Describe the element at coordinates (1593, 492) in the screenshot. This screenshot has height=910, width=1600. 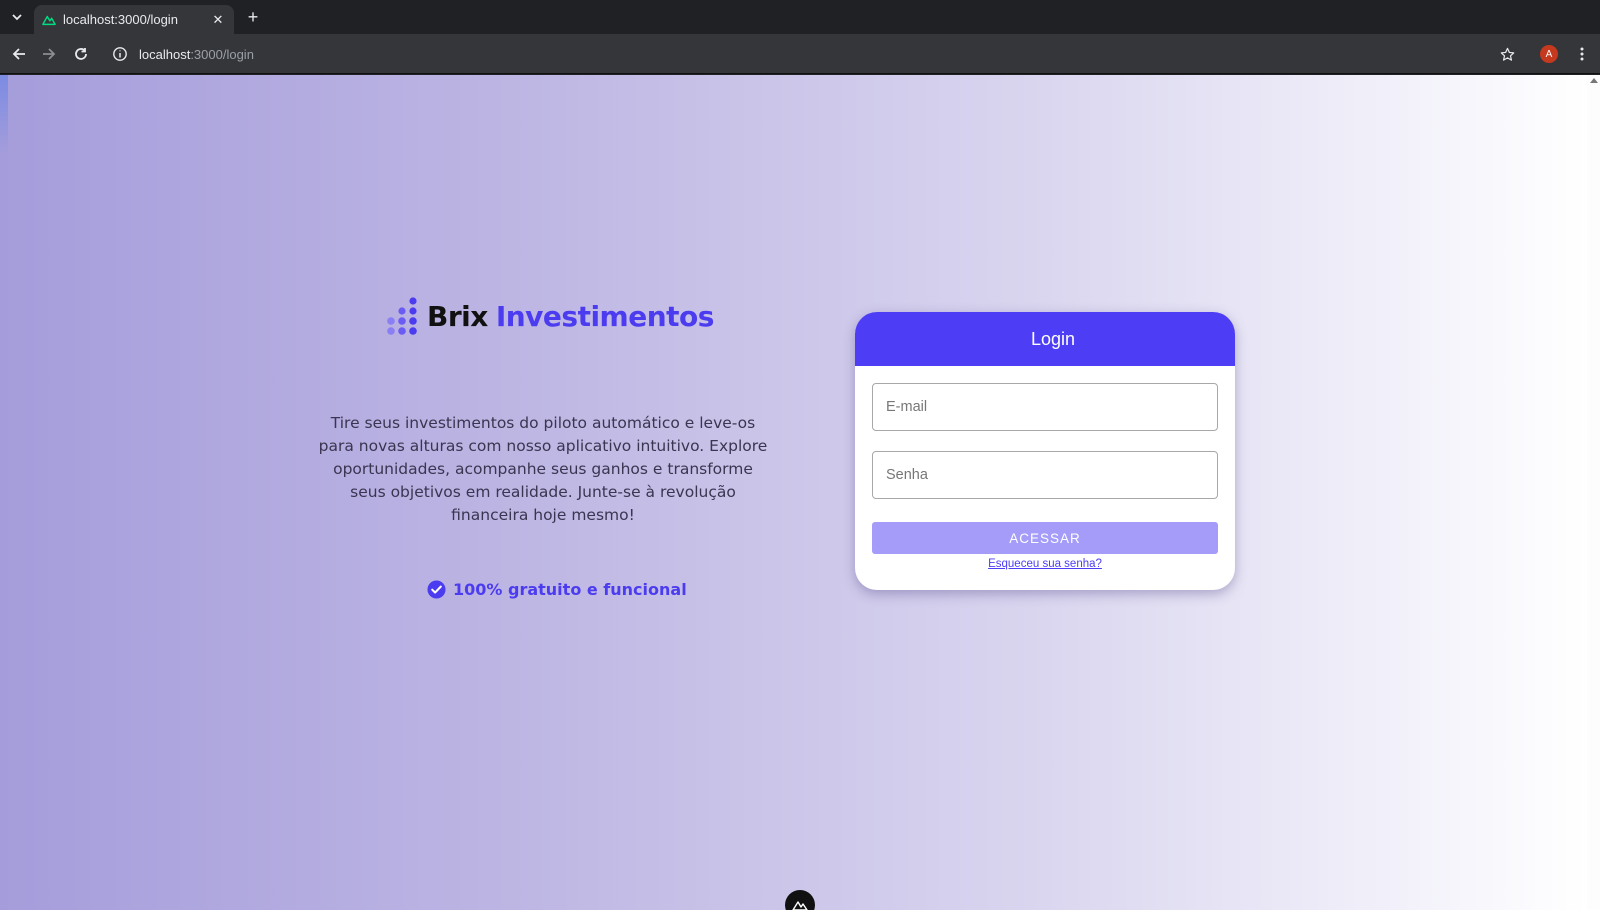
I see `page-scrollbar` at that location.